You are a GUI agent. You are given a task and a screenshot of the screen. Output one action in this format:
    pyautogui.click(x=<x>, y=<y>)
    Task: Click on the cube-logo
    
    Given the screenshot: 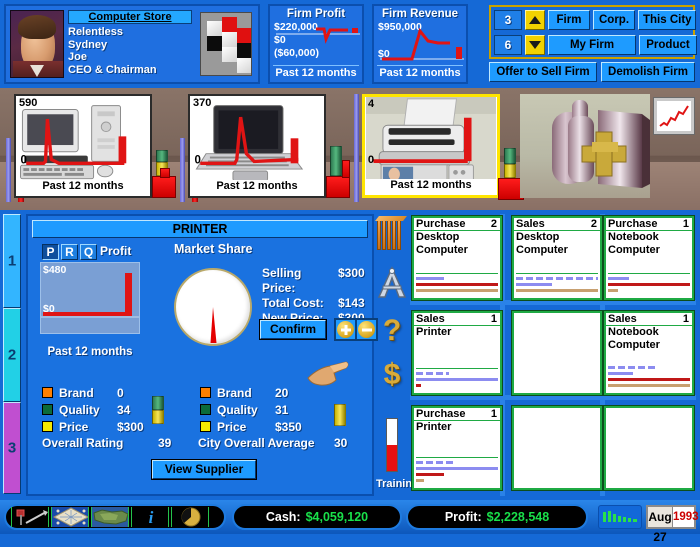 What is the action you would take?
    pyautogui.click(x=226, y=44)
    